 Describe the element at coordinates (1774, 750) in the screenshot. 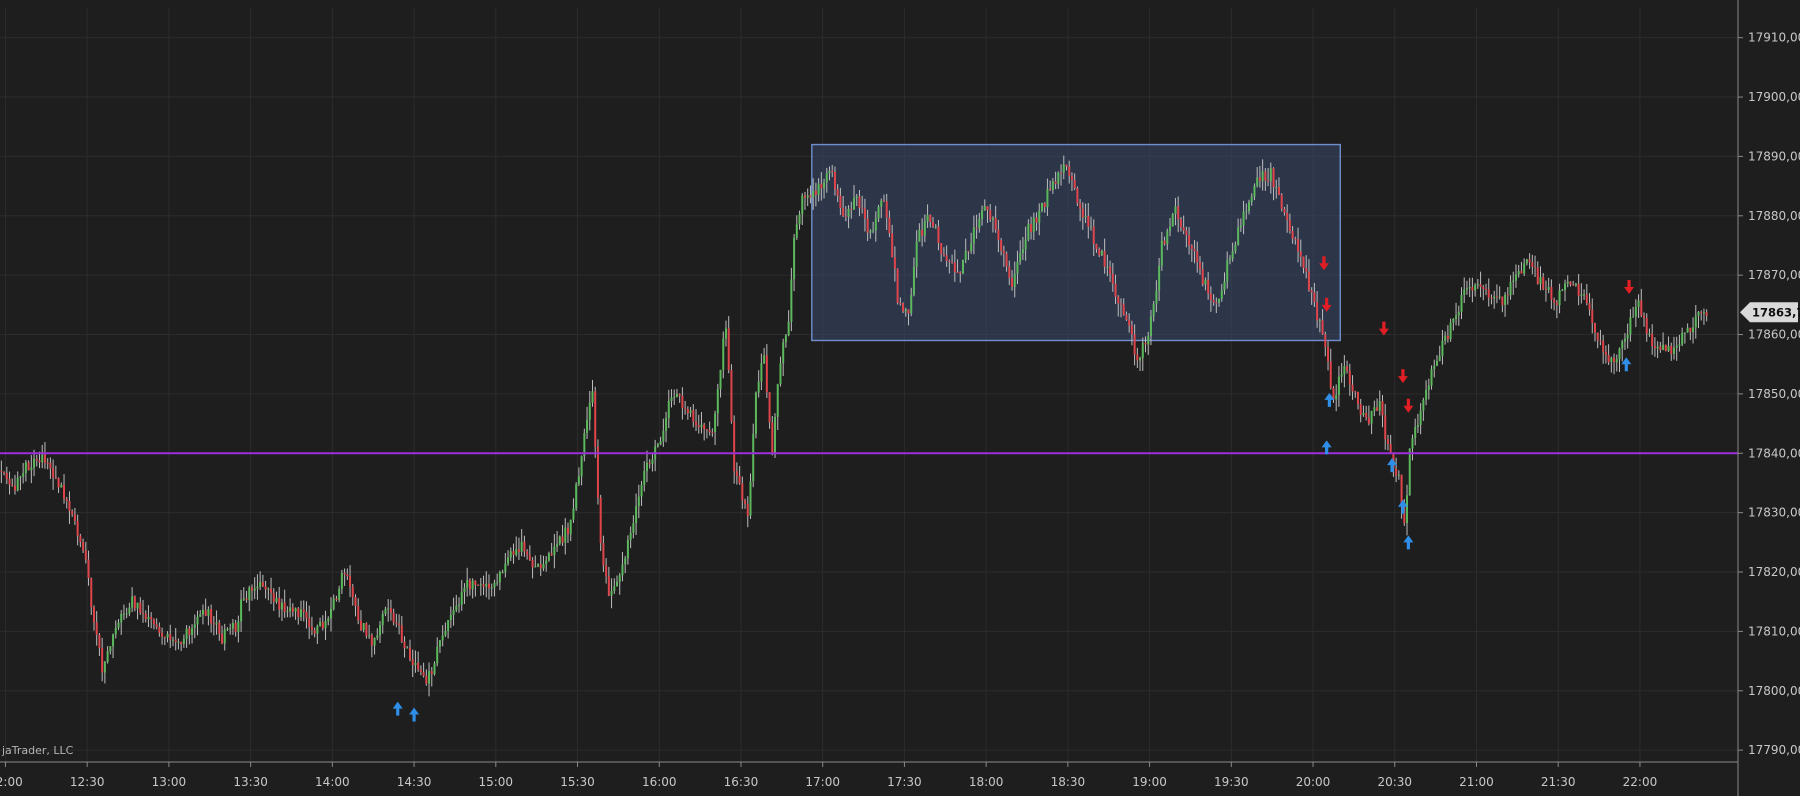

I see `y-tick-label: 17790,00` at that location.